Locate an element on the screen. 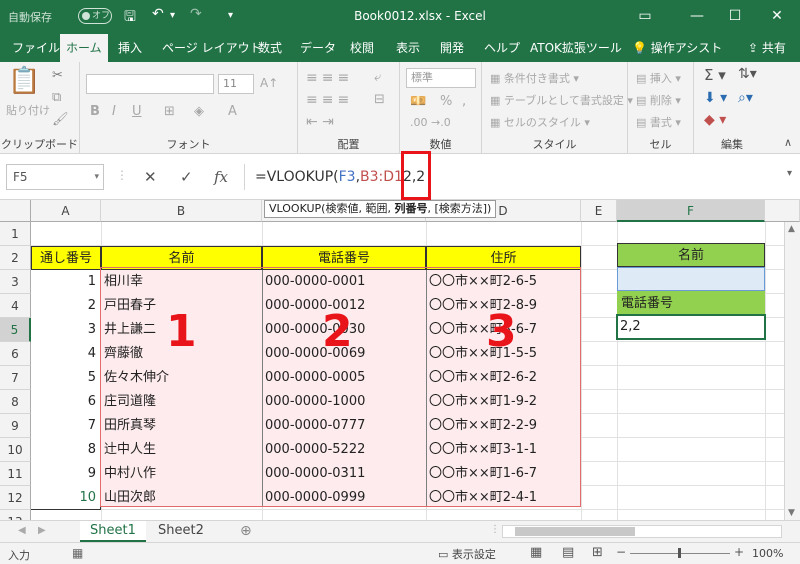 The width and height of the screenshot is (800, 564). insert-cells-button: ▤ 挿入 ▾ is located at coordinates (658, 78).